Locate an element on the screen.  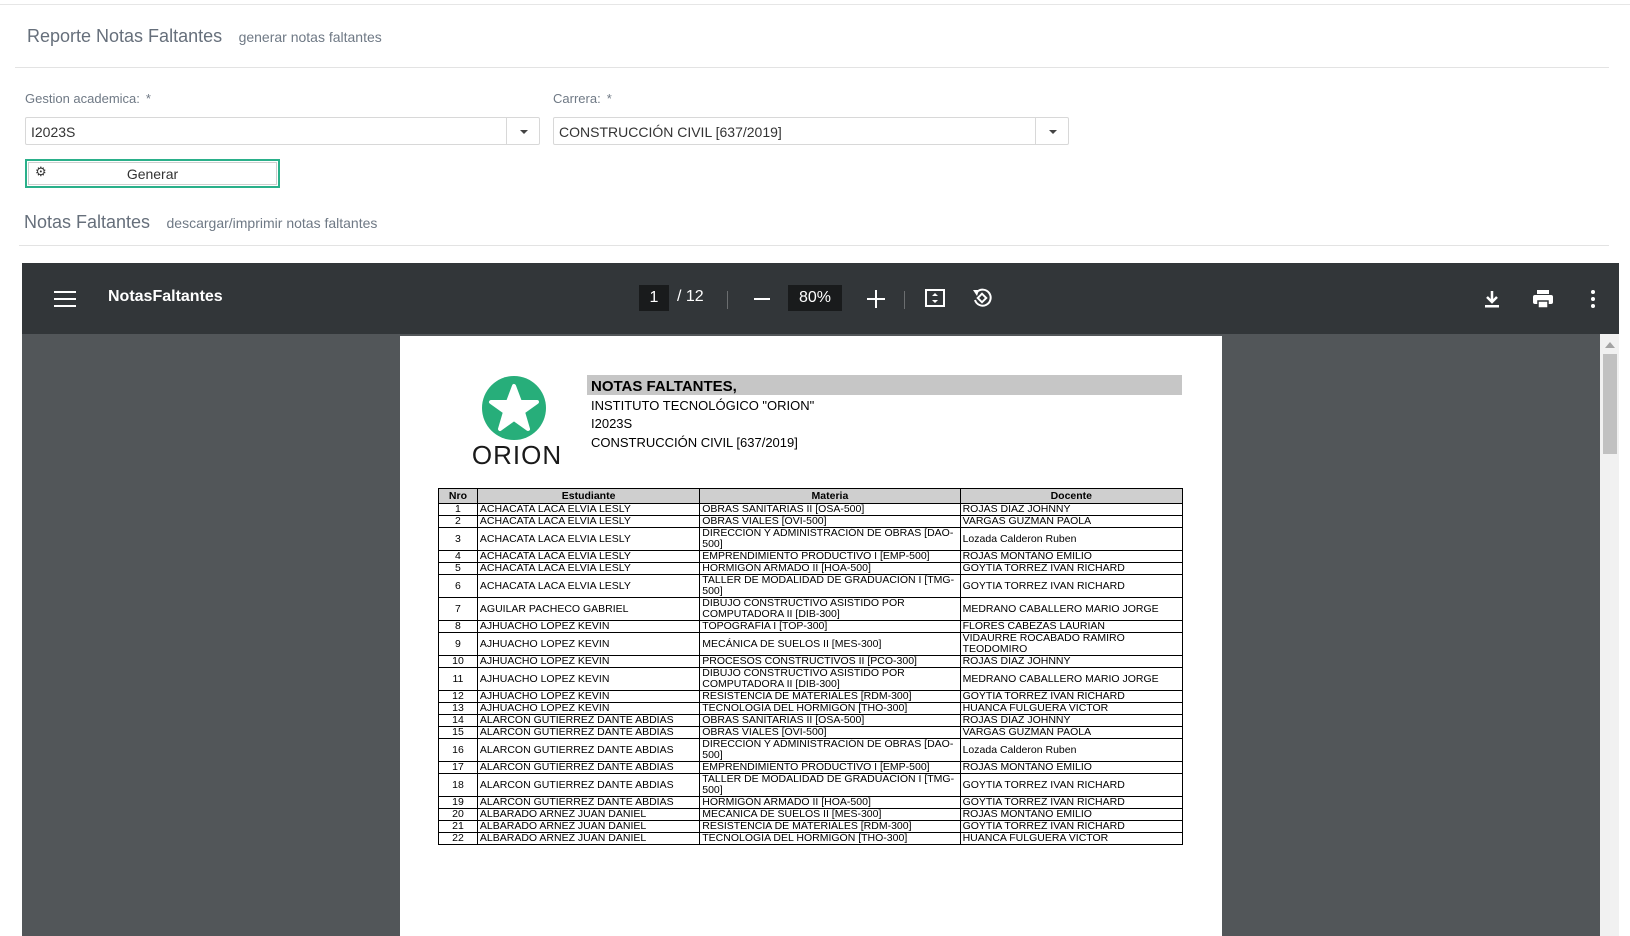
page-number-input: 1 is located at coordinates (654, 298).